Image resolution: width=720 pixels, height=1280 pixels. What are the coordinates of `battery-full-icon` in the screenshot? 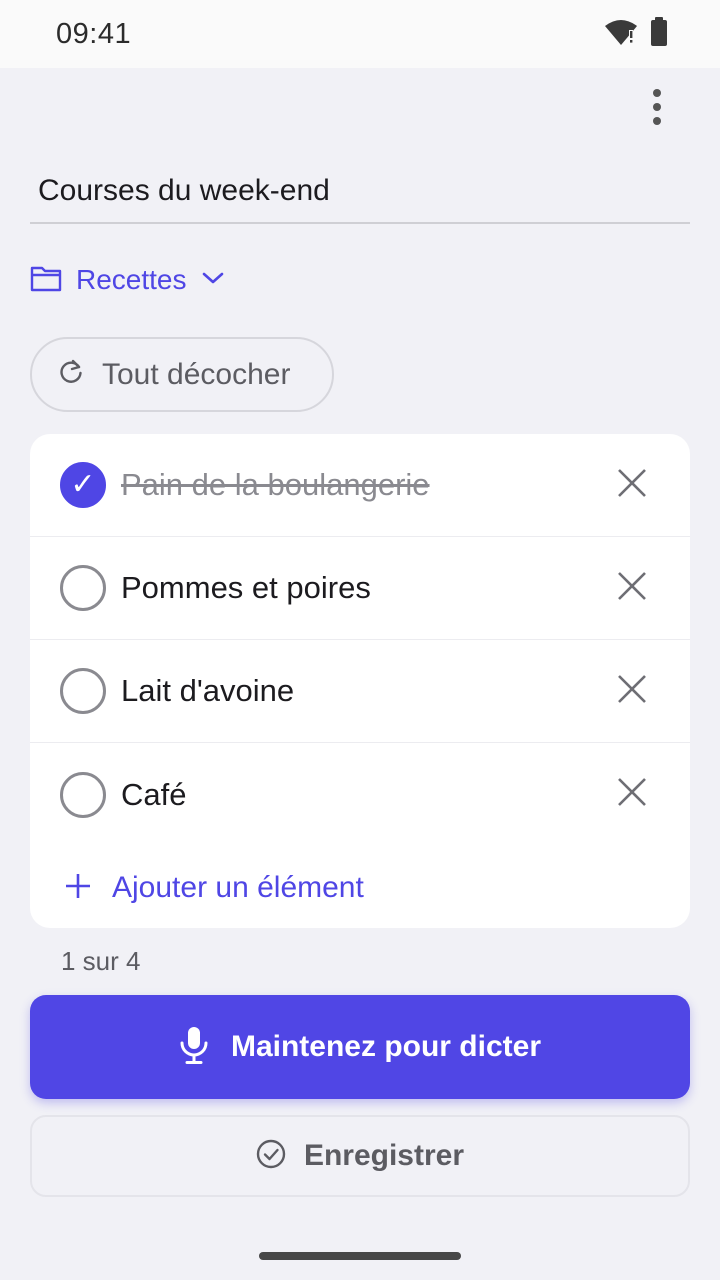 It's located at (659, 34).